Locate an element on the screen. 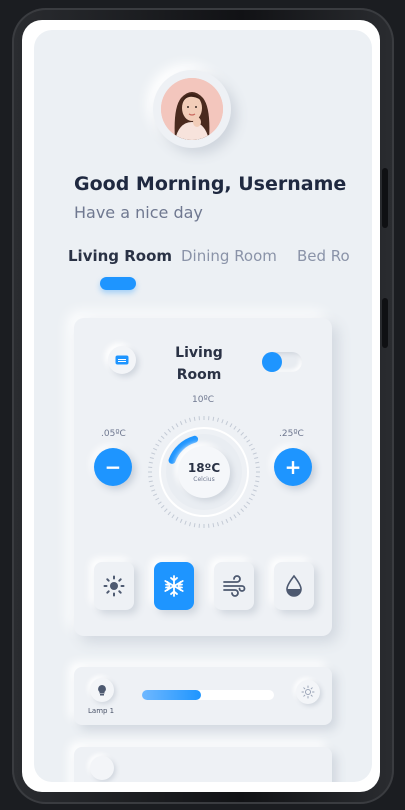  wind-icon is located at coordinates (234, 586).